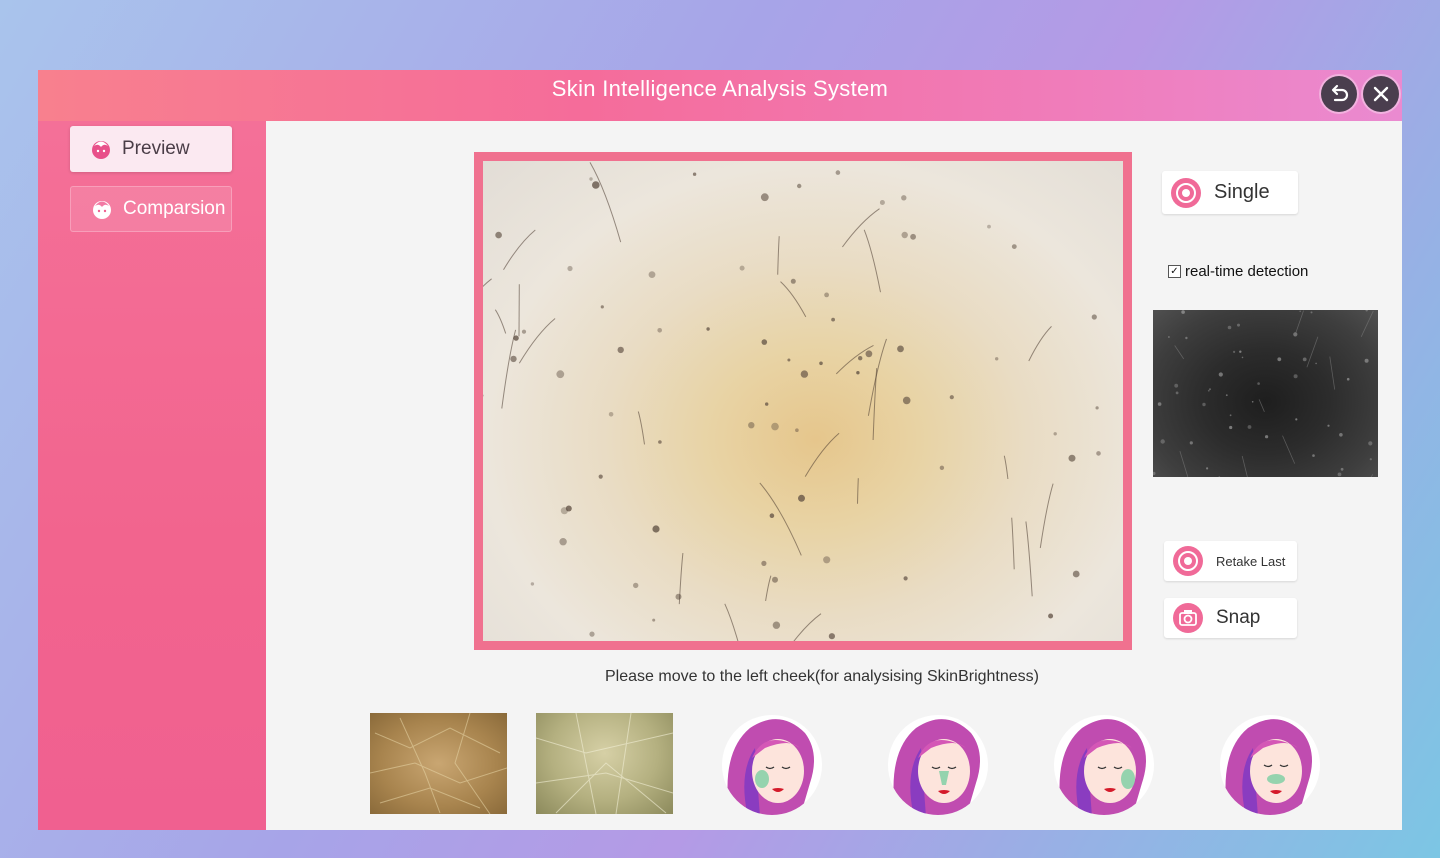 This screenshot has width=1440, height=858. Describe the element at coordinates (1242, 192) in the screenshot. I see `single-label: Single` at that location.